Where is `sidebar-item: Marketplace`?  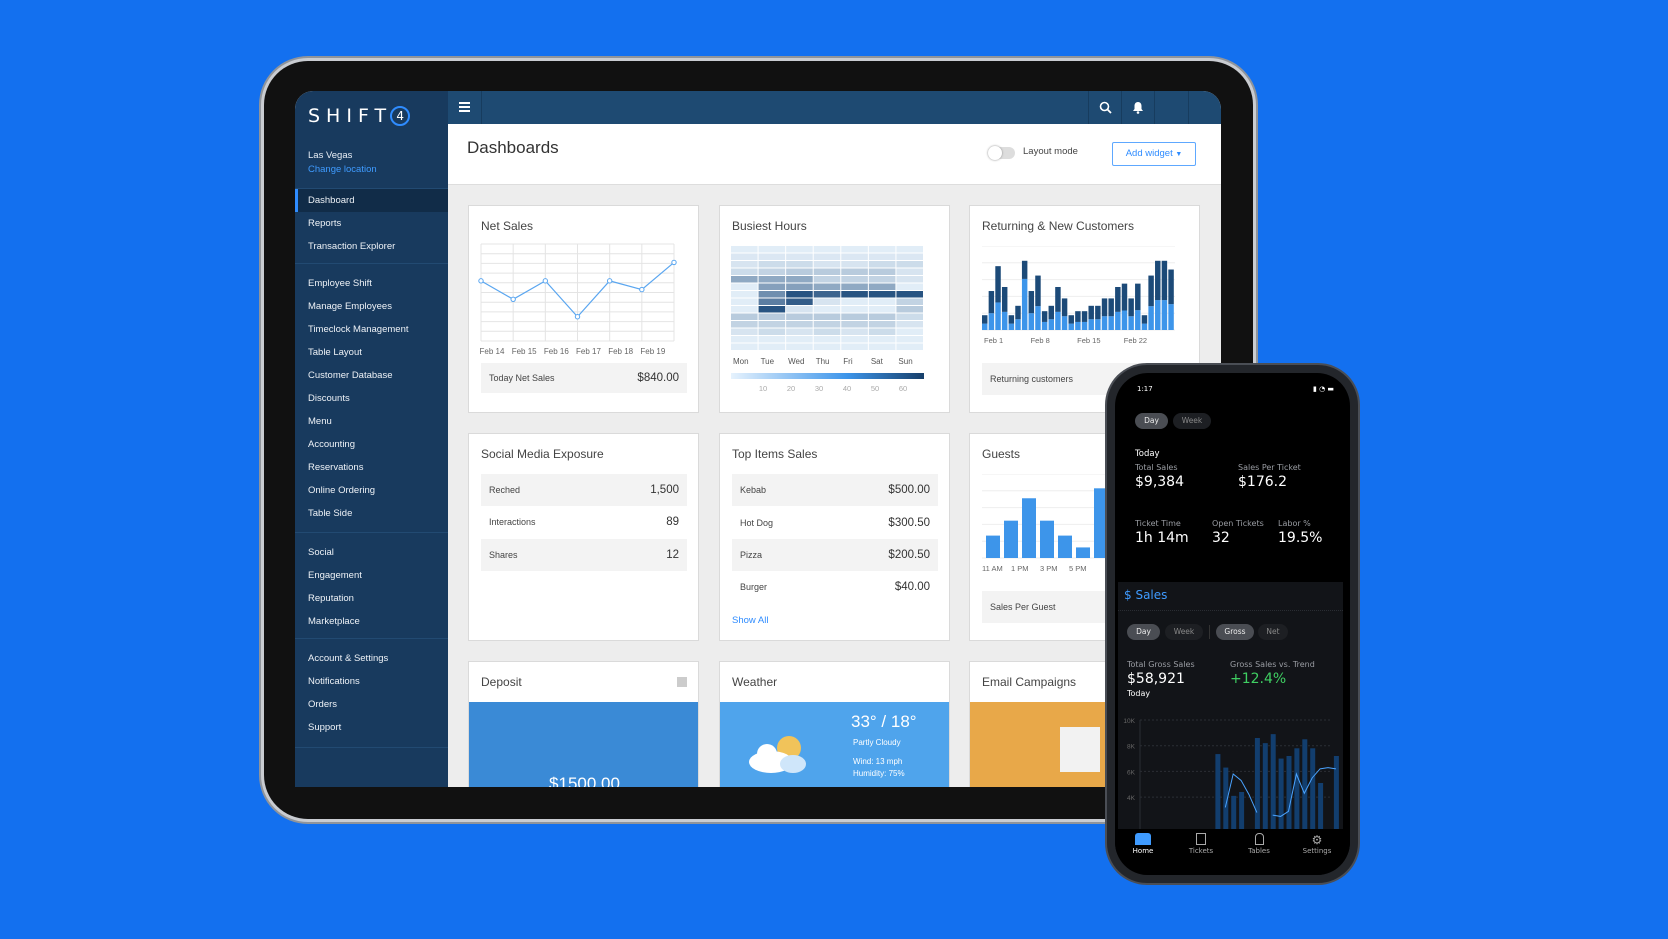 sidebar-item: Marketplace is located at coordinates (371, 621).